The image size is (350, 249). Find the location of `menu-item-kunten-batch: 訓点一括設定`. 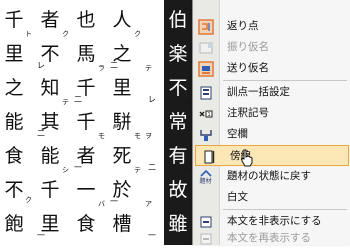

menu-item-kunten-batch: 訓点一括設定 is located at coordinates (271, 92).